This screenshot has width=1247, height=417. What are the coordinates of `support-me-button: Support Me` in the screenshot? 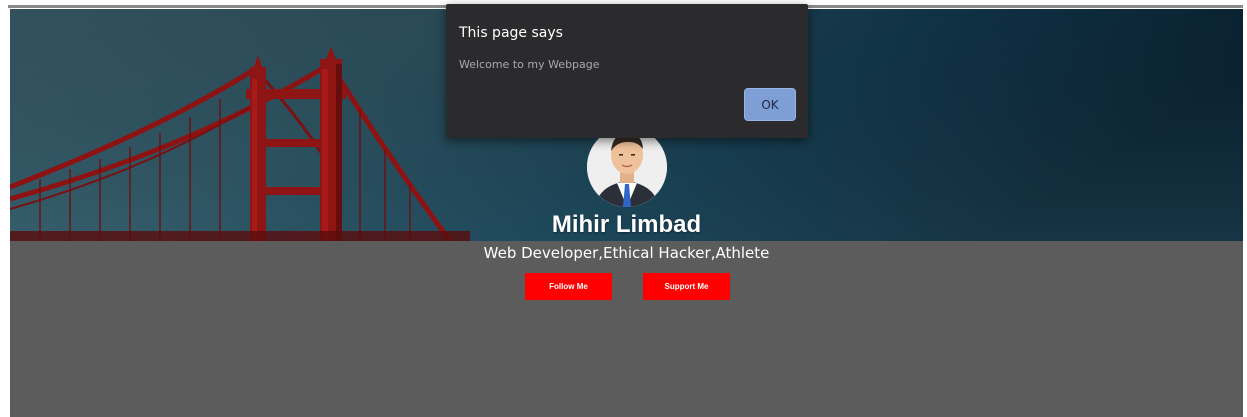 It's located at (686, 286).